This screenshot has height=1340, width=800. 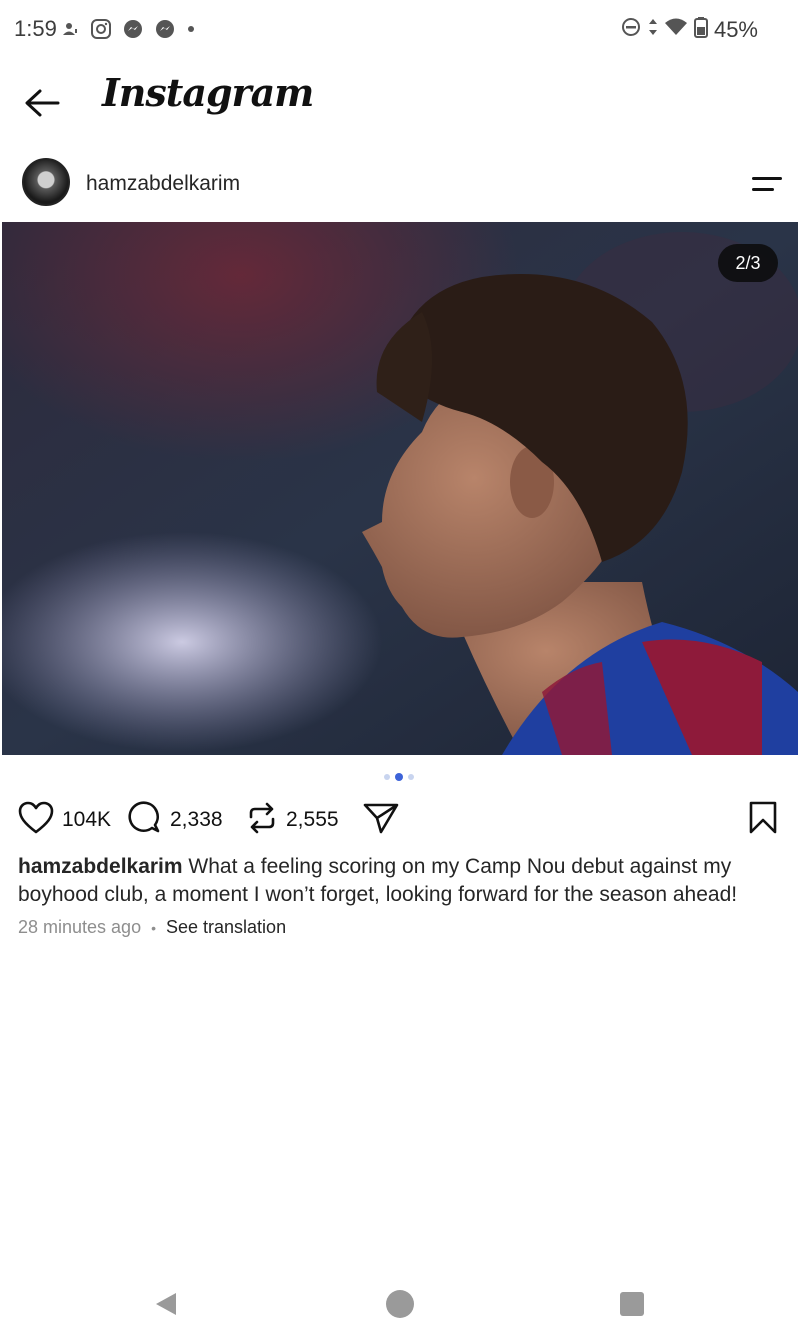 I want to click on save-button, so click(x=763, y=820).